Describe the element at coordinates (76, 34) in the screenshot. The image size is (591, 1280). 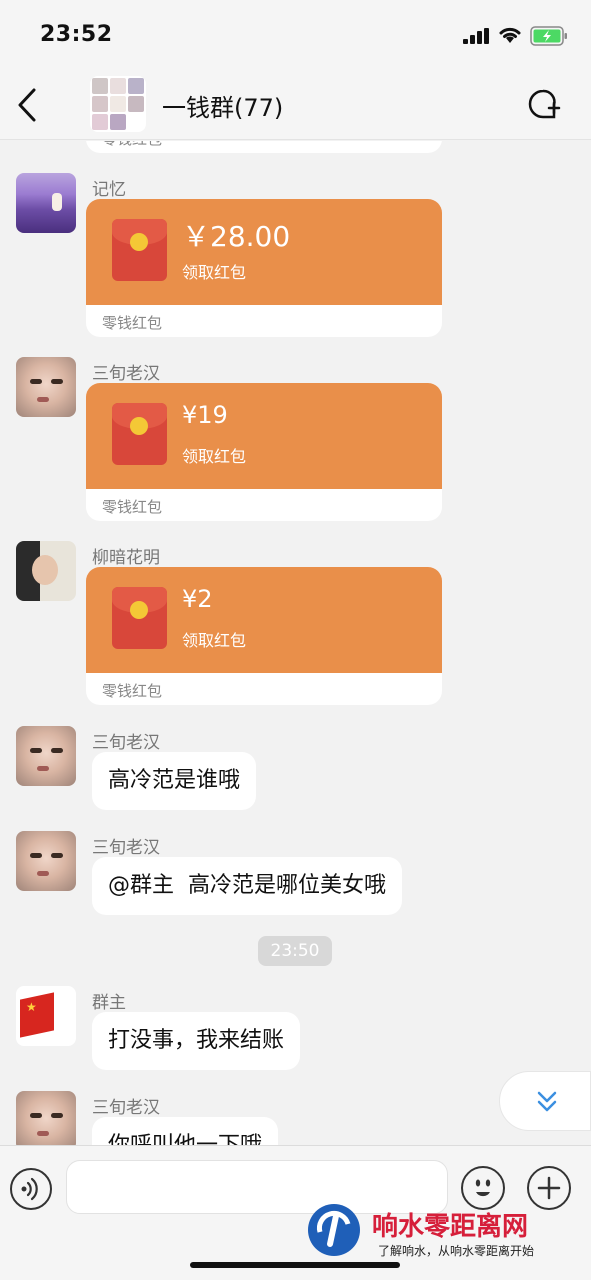
I see `status-time: 23:52` at that location.